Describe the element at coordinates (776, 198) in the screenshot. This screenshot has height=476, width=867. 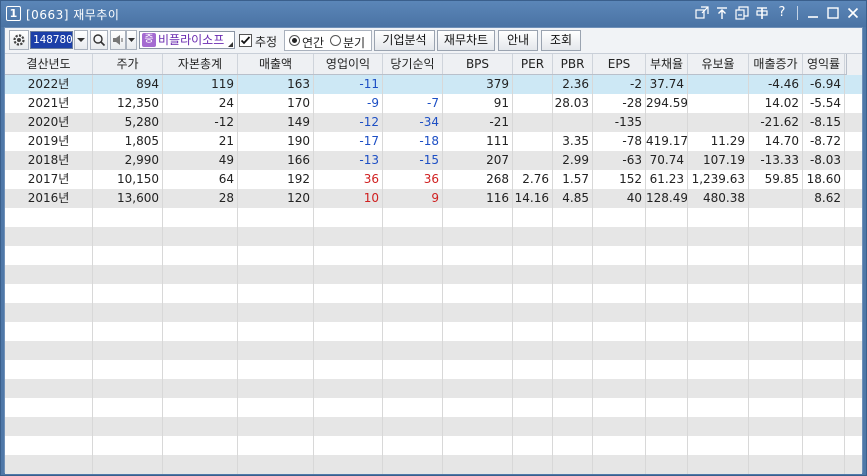
I see `table-cell` at that location.